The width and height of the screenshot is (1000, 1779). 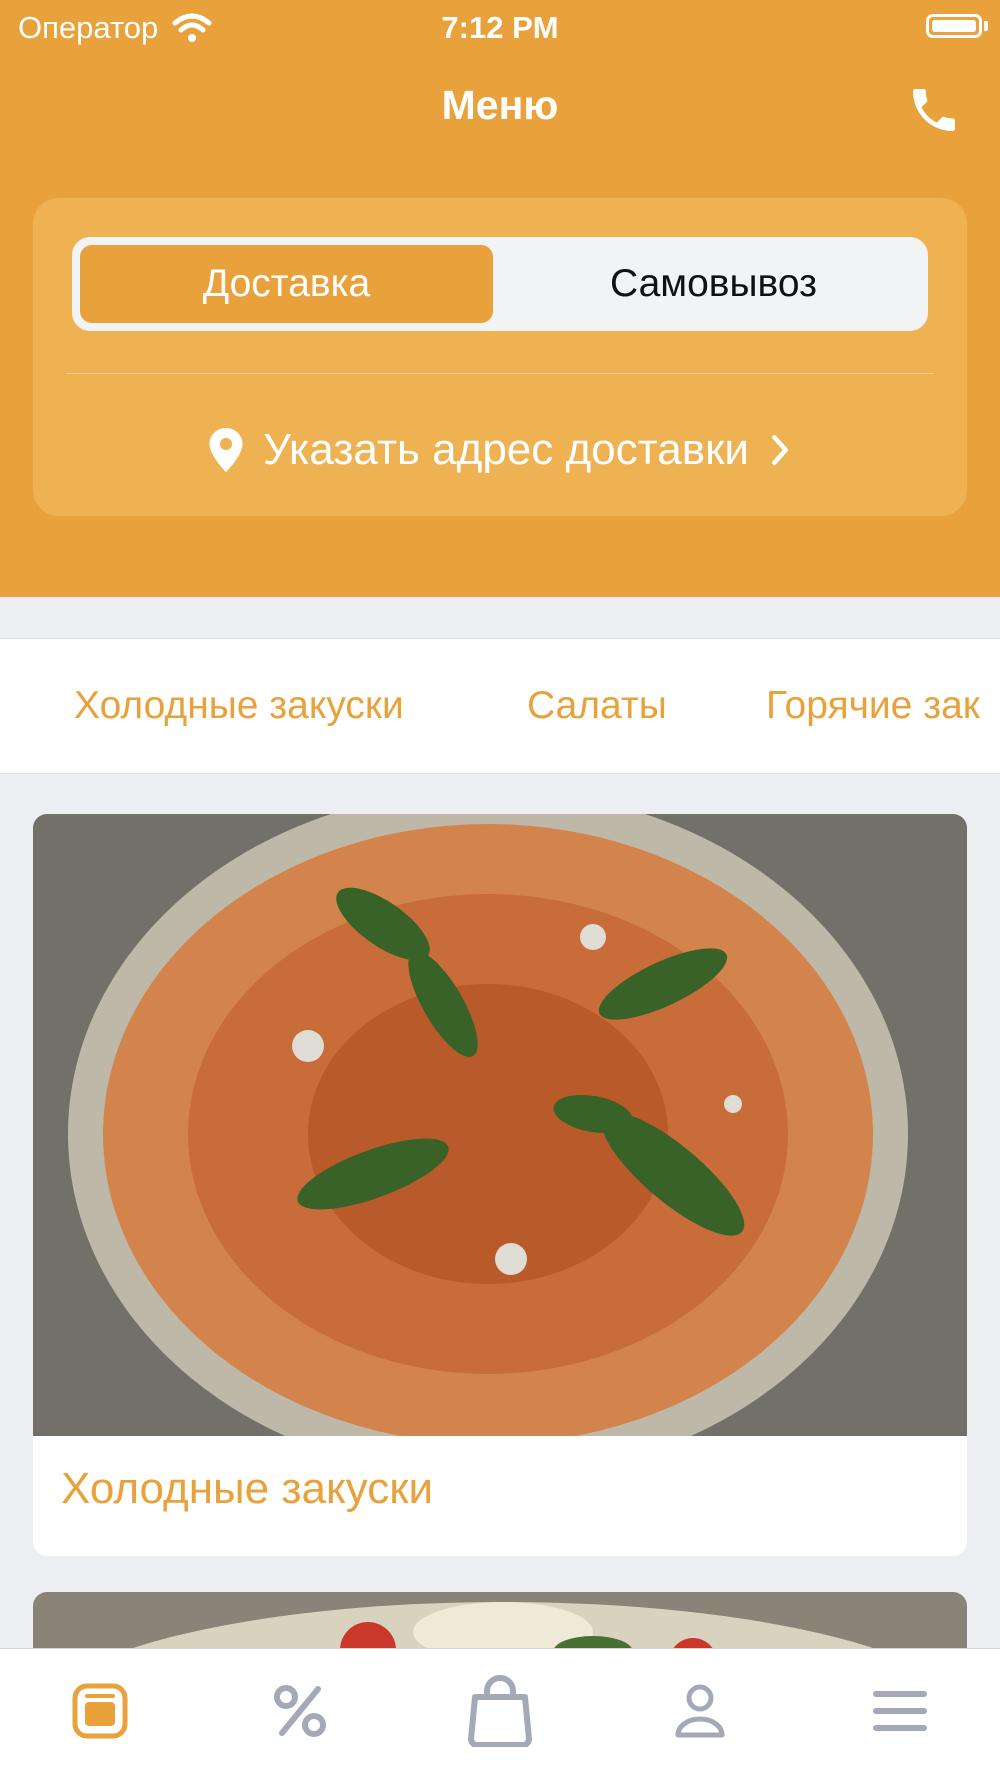 I want to click on tab-profile, so click(x=700, y=1711).